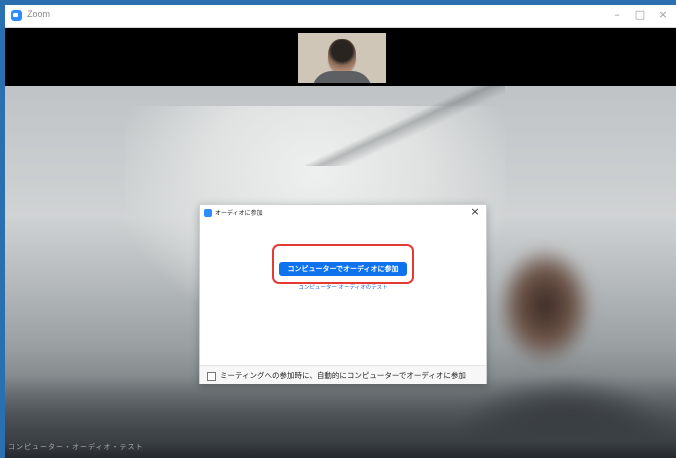 The width and height of the screenshot is (676, 458). I want to click on minimize-button: –, so click(617, 15).